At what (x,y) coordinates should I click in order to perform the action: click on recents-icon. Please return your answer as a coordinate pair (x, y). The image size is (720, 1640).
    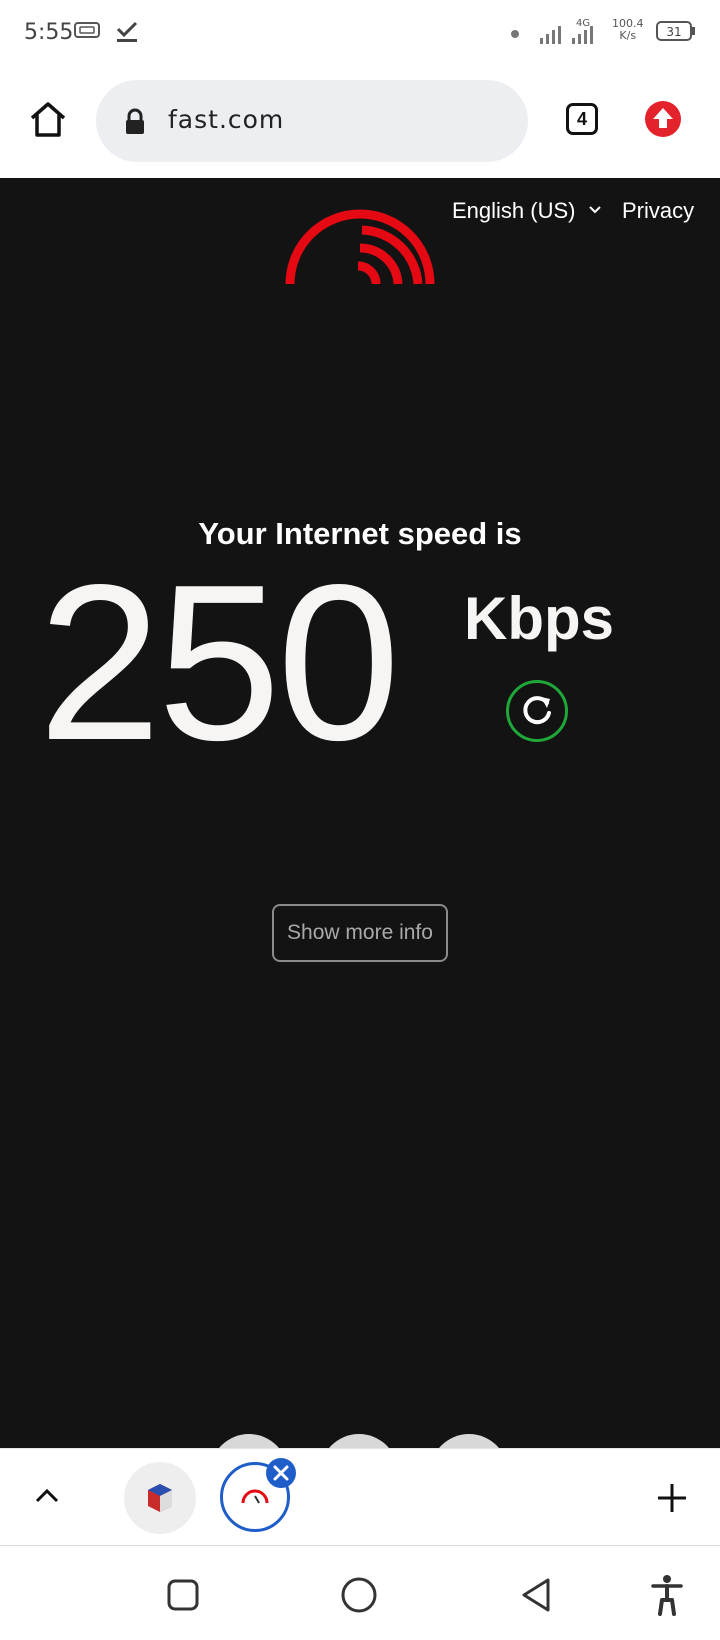
    Looking at the image, I should click on (183, 1595).